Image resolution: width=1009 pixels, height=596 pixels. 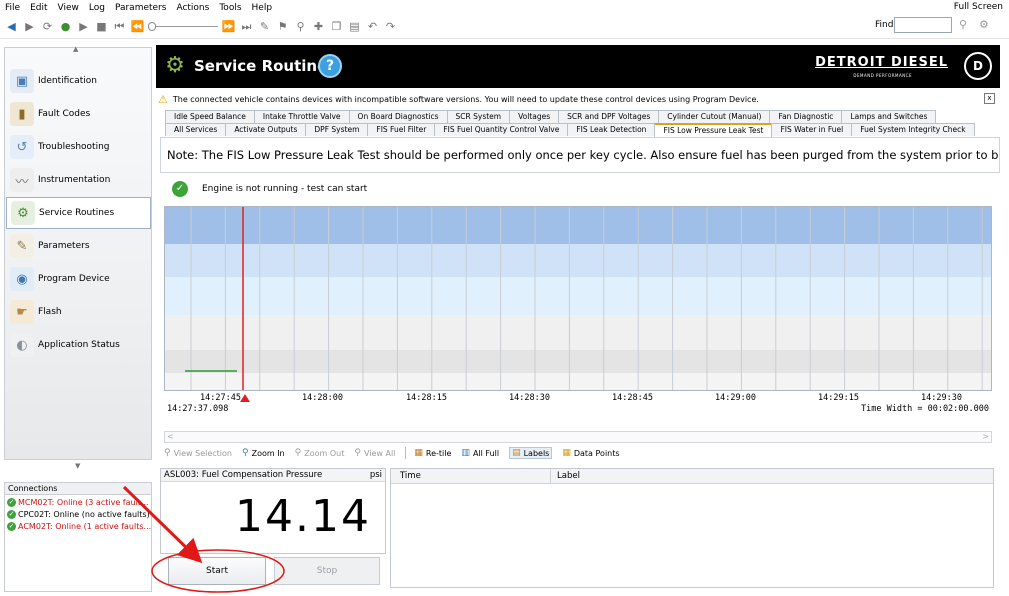 What do you see at coordinates (11, 526) in the screenshot?
I see `online-check-icon: ✓` at bounding box center [11, 526].